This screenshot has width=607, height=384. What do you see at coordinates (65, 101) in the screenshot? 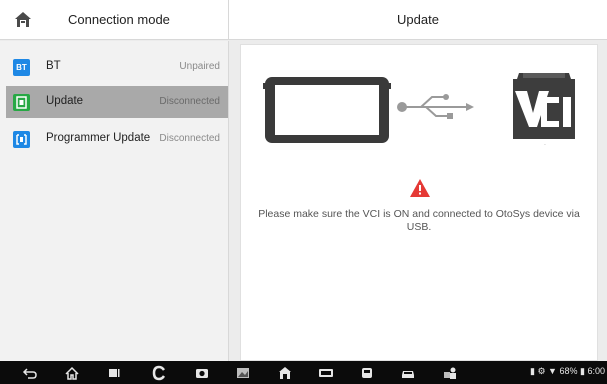
I see `sidebar-item-label: Update` at bounding box center [65, 101].